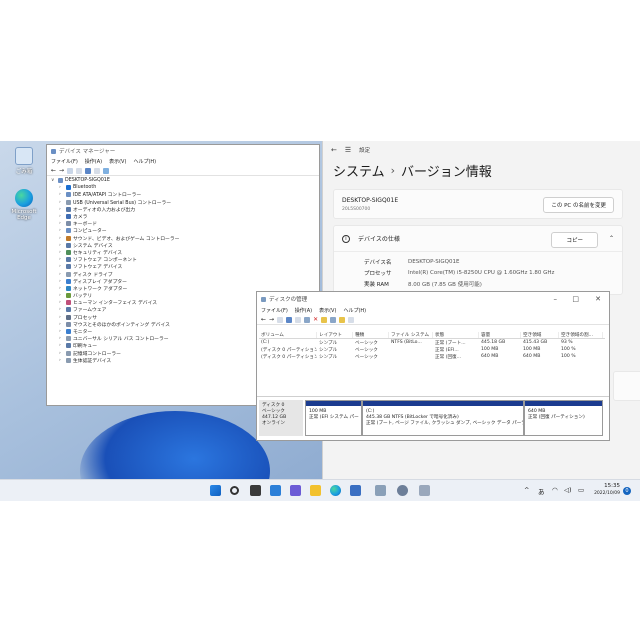 The width and height of the screenshot is (640, 640). I want to click on chevron-down-icon: ∨, so click(53, 180).